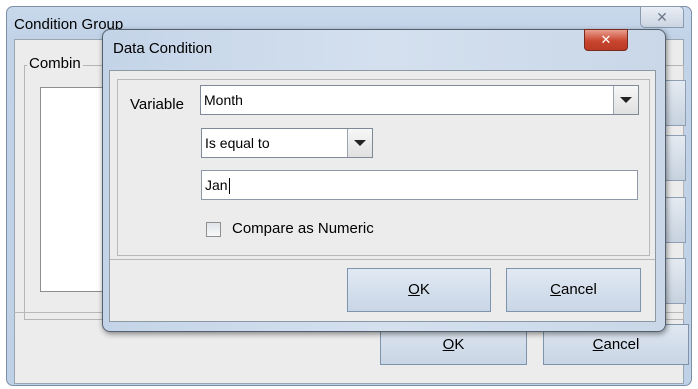 The image size is (698, 389). Describe the element at coordinates (216, 185) in the screenshot. I see `value-text: Jan` at that location.